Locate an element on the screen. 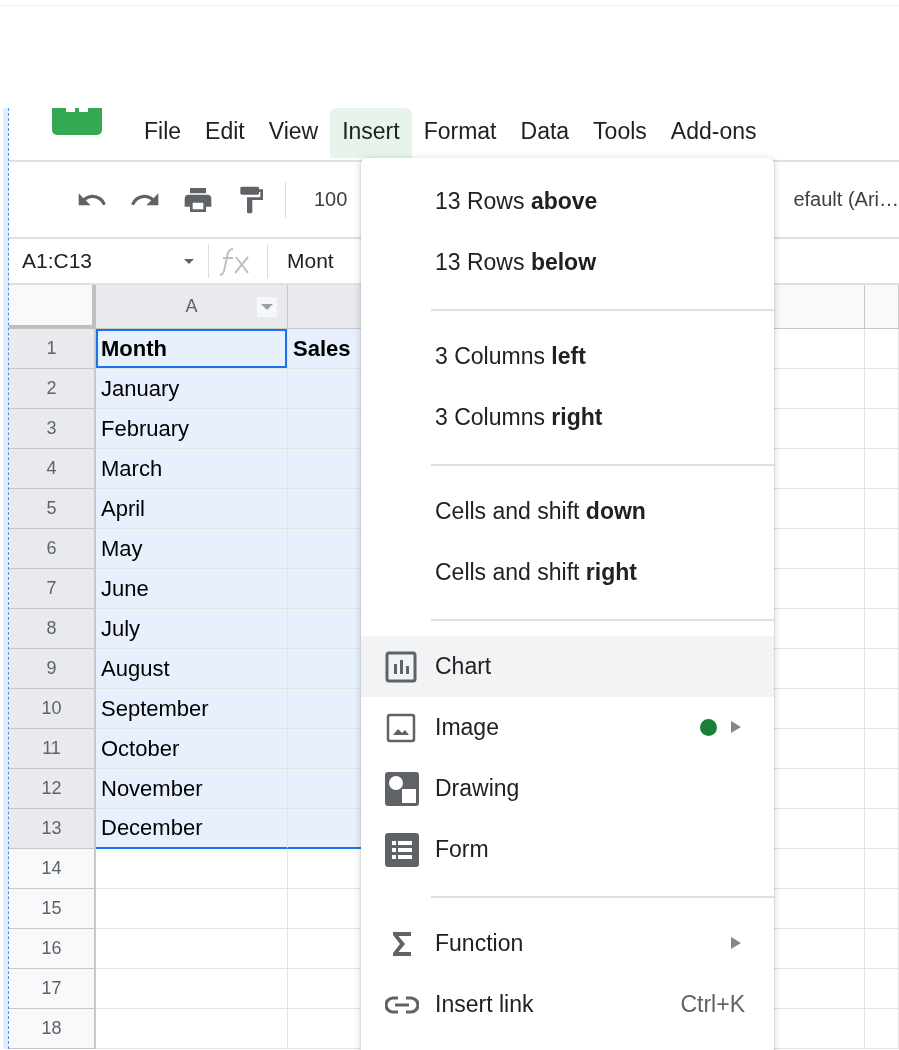  row-header: 3 is located at coordinates (52, 429).